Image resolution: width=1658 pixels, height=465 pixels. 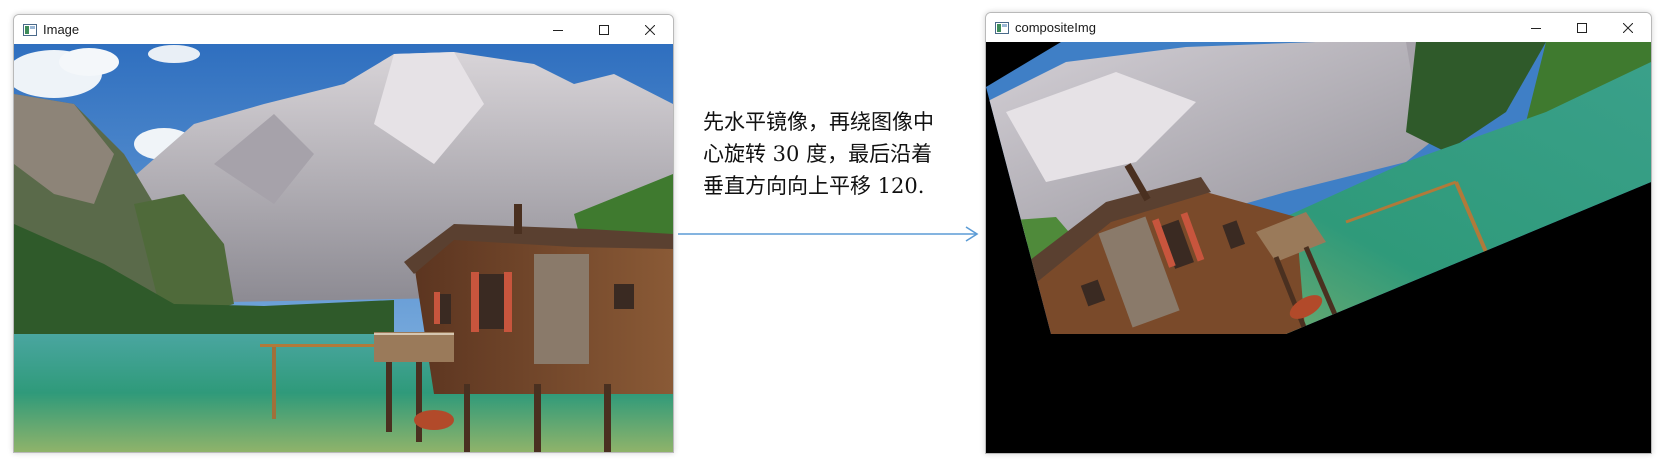 What do you see at coordinates (1055, 27) in the screenshot?
I see `window-title: compositeImg` at bounding box center [1055, 27].